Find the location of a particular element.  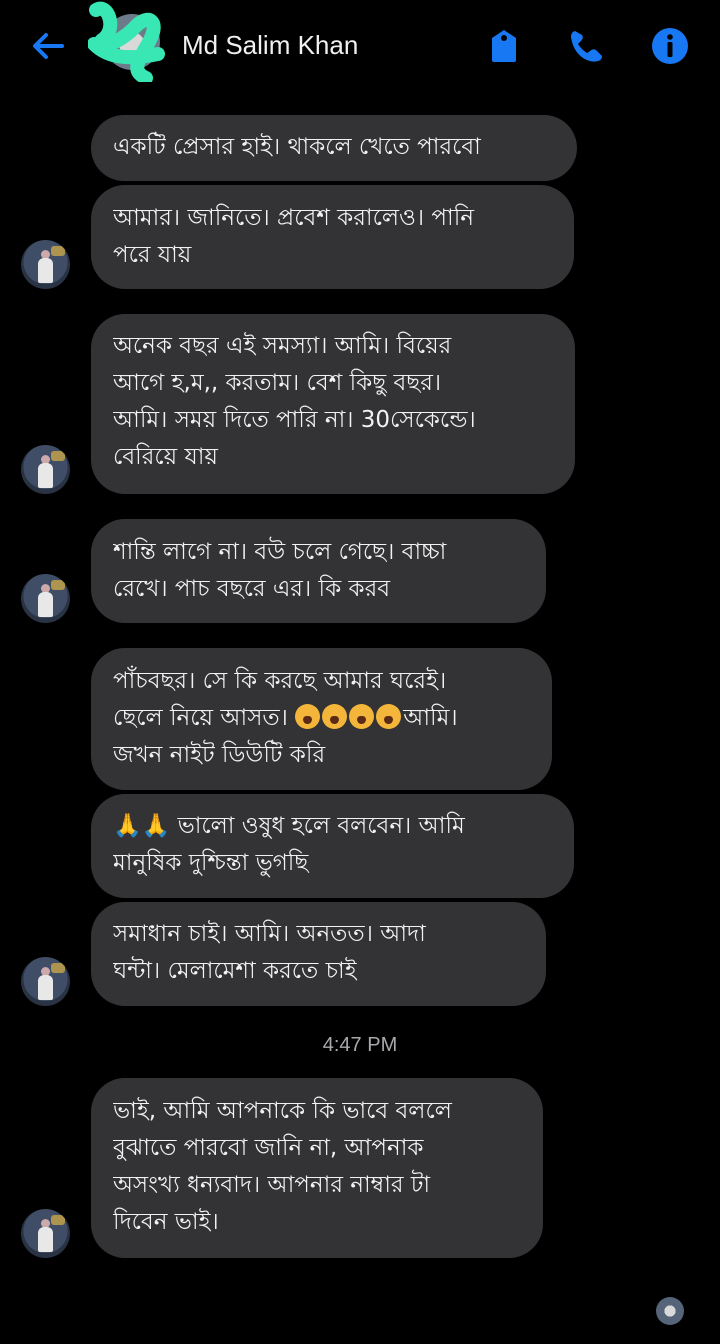

folded-hands-icon: 🙏🙏 is located at coordinates (142, 826).